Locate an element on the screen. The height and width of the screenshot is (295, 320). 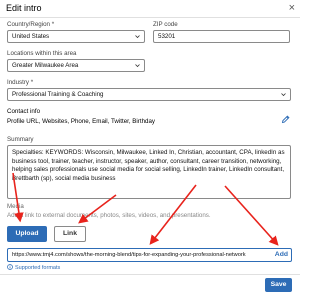
pencil-icon is located at coordinates (285, 119).